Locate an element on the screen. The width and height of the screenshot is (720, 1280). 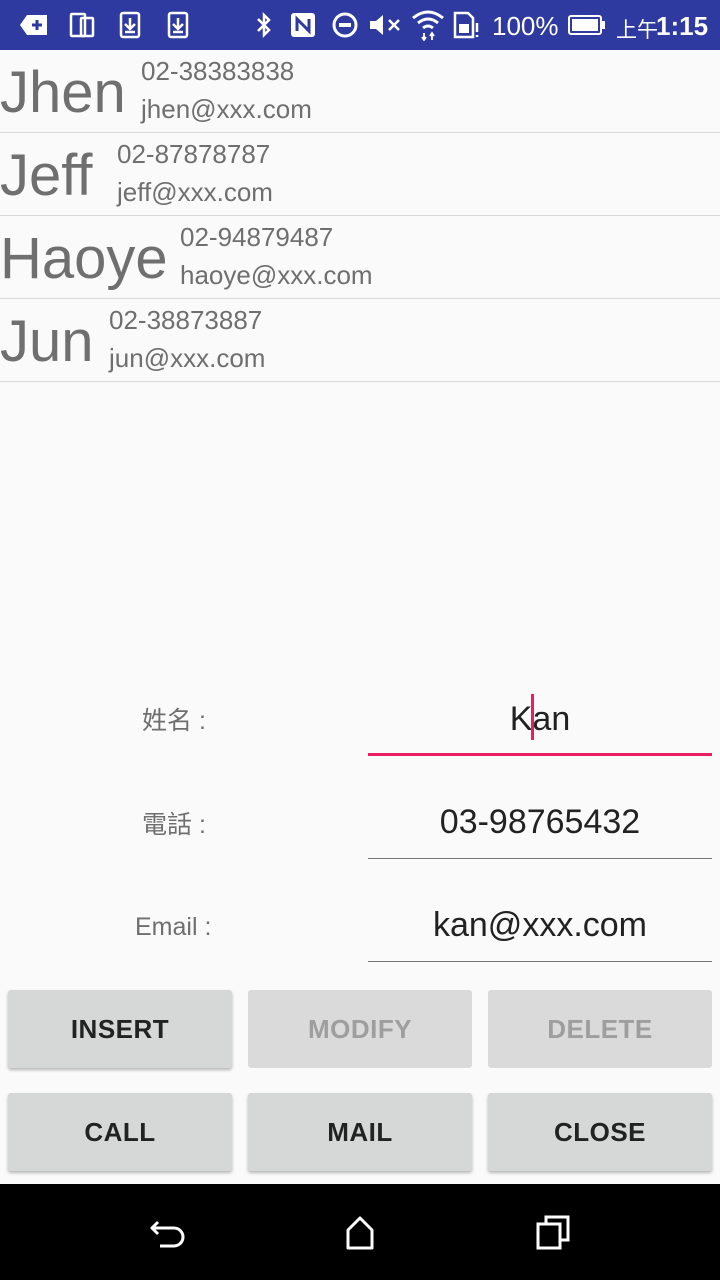
name-input-text-before: K is located at coordinates (521, 719).